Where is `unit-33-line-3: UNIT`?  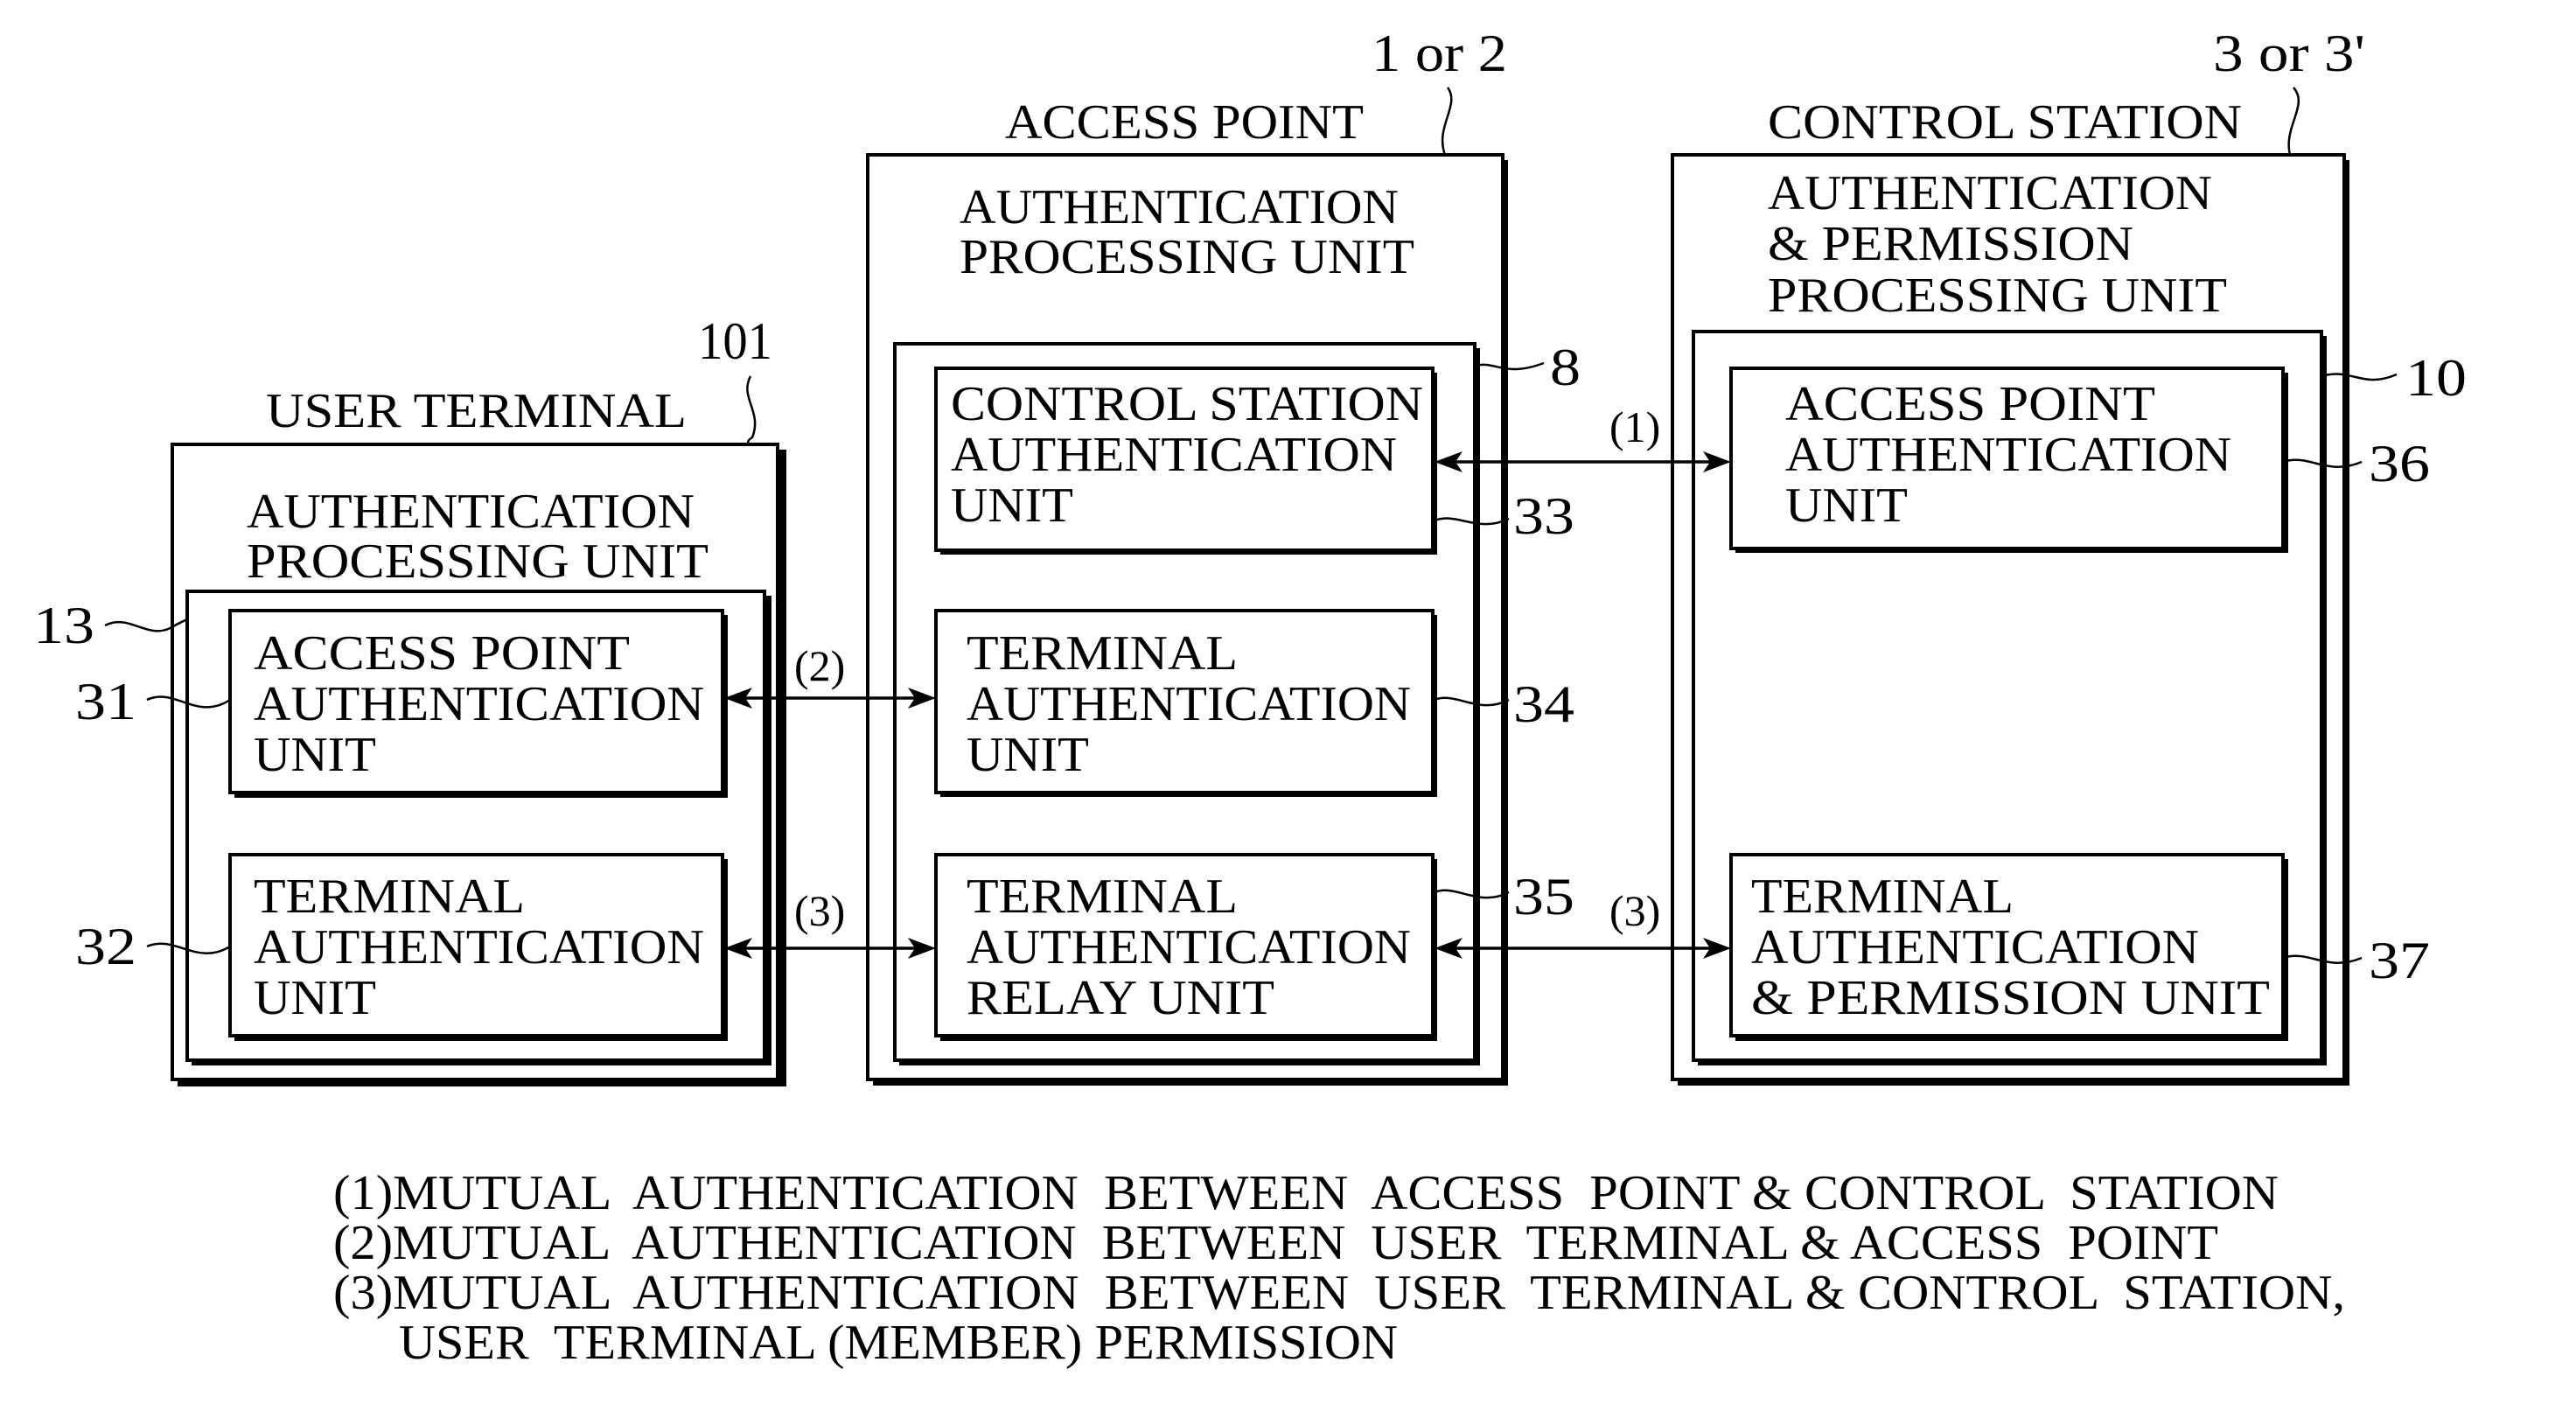 unit-33-line-3: UNIT is located at coordinates (1012, 505).